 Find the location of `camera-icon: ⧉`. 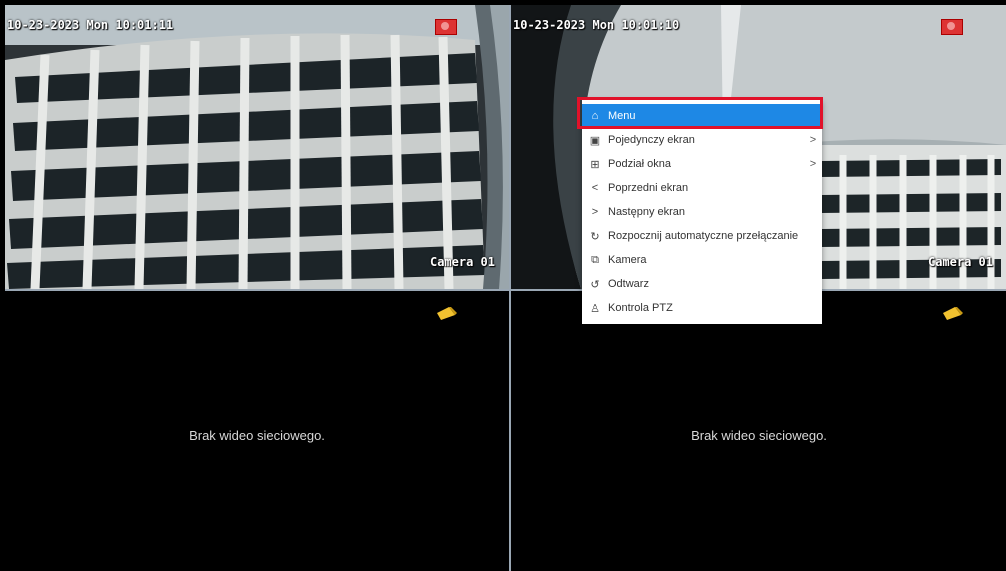

camera-icon: ⧉ is located at coordinates (595, 259).